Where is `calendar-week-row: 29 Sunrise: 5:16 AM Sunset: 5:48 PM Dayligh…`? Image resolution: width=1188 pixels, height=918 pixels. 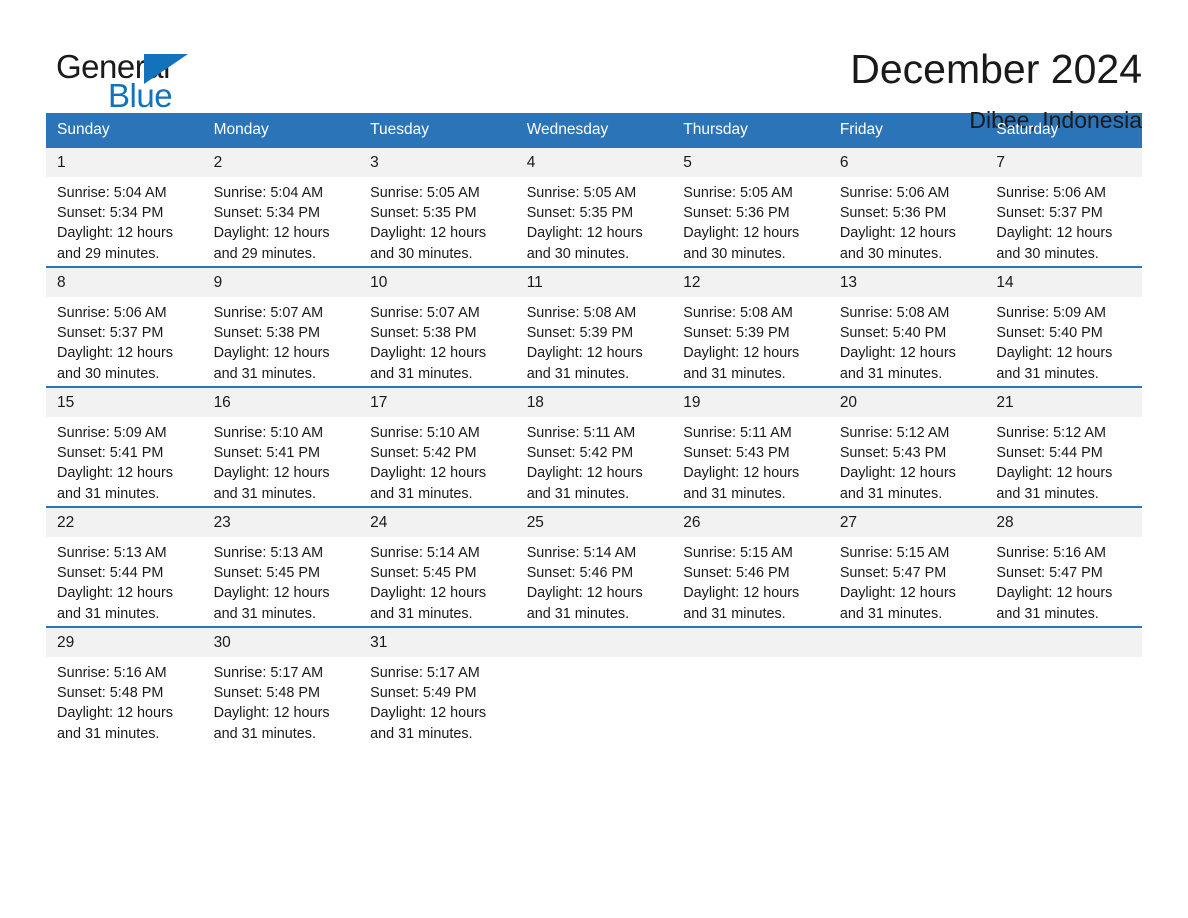 calendar-week-row: 29 Sunrise: 5:16 AM Sunset: 5:48 PM Dayligh… is located at coordinates (594, 686).